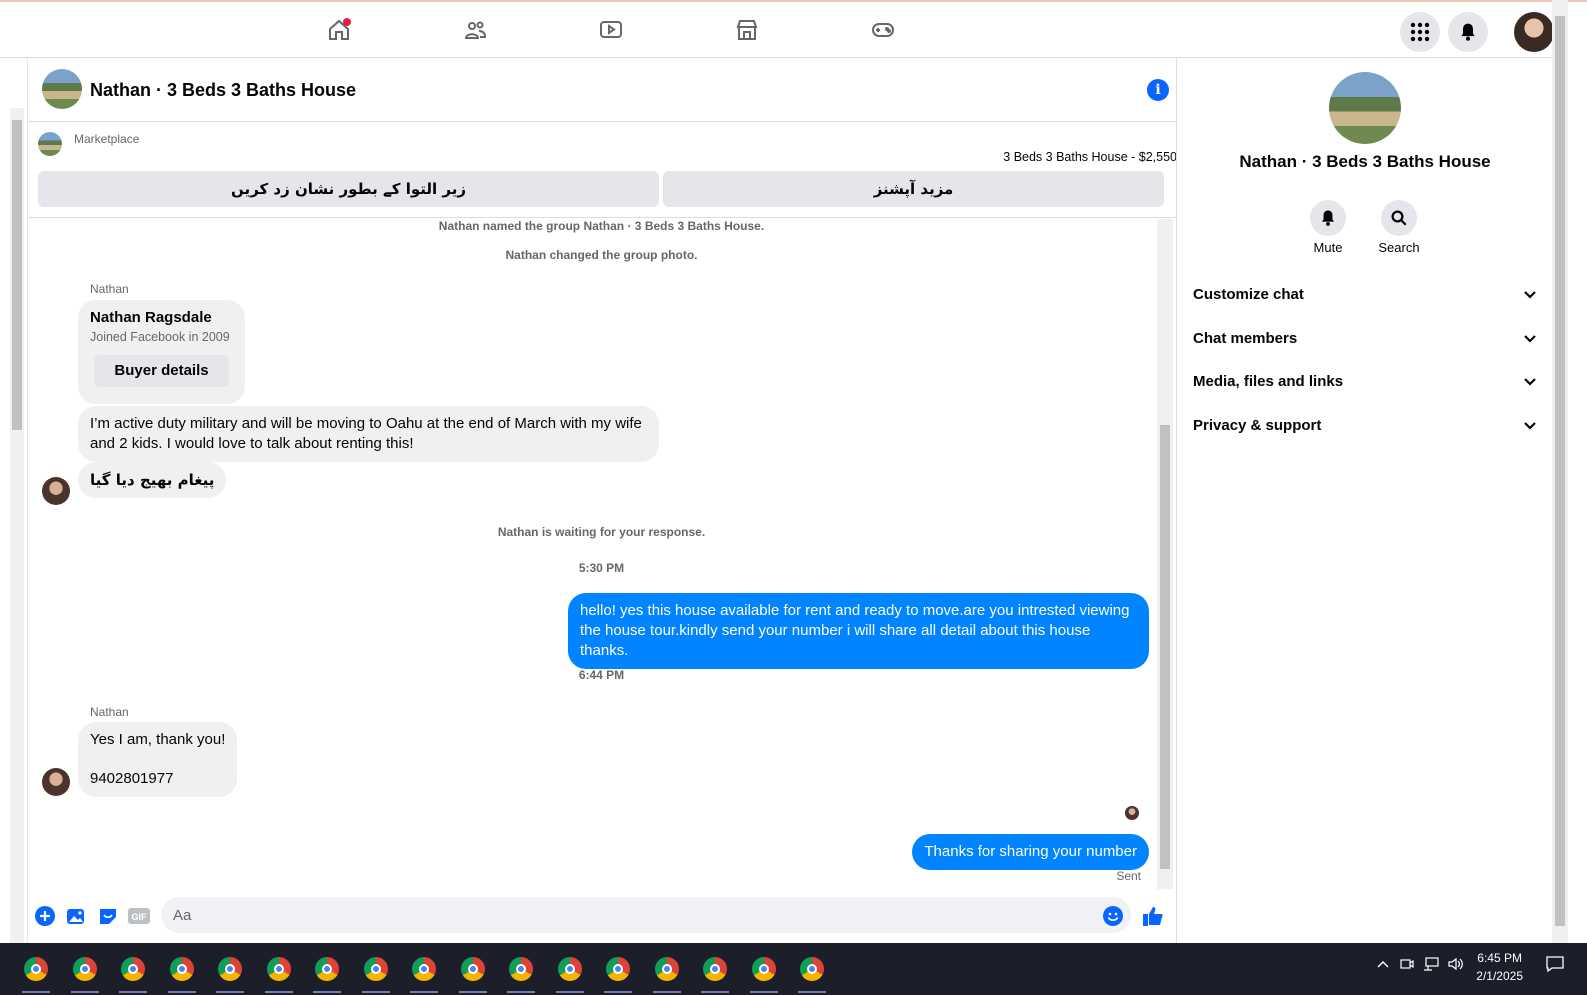  What do you see at coordinates (1407, 965) in the screenshot?
I see `meet-now-icon` at bounding box center [1407, 965].